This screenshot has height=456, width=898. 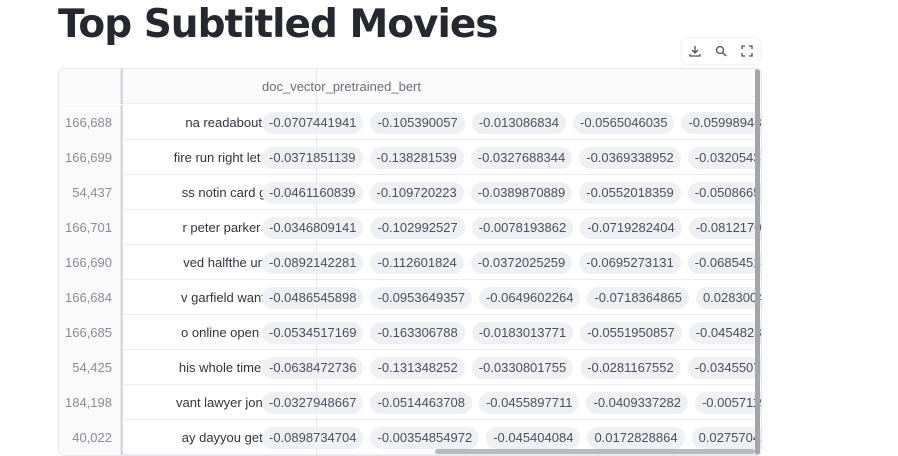 I want to click on vector-value-chip: -0.0327688344, so click(x=521, y=157).